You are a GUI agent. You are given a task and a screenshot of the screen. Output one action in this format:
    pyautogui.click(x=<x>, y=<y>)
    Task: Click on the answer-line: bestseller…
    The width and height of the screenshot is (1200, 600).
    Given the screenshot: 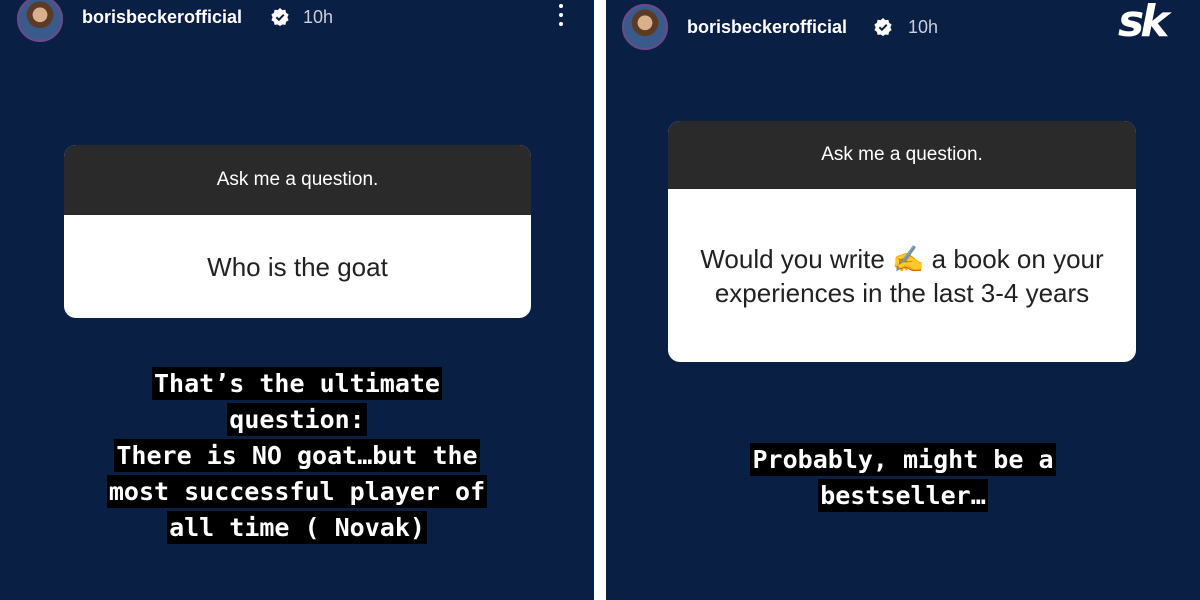 What is the action you would take?
    pyautogui.click(x=903, y=495)
    